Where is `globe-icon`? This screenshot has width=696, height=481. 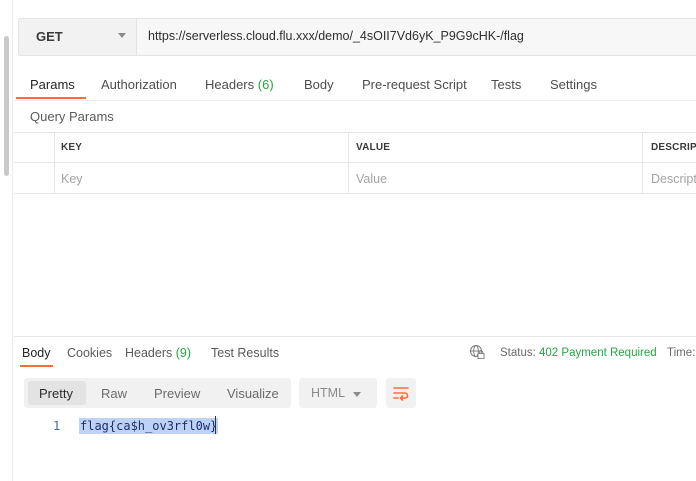 globe-icon is located at coordinates (477, 352).